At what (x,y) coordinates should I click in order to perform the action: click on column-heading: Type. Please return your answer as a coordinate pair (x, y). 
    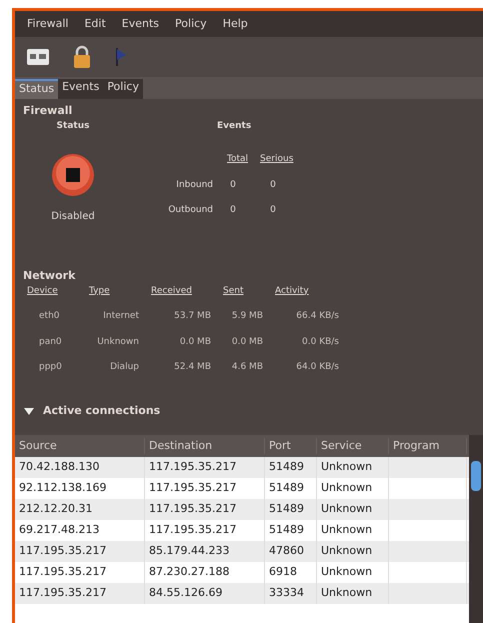
    Looking at the image, I should click on (100, 291).